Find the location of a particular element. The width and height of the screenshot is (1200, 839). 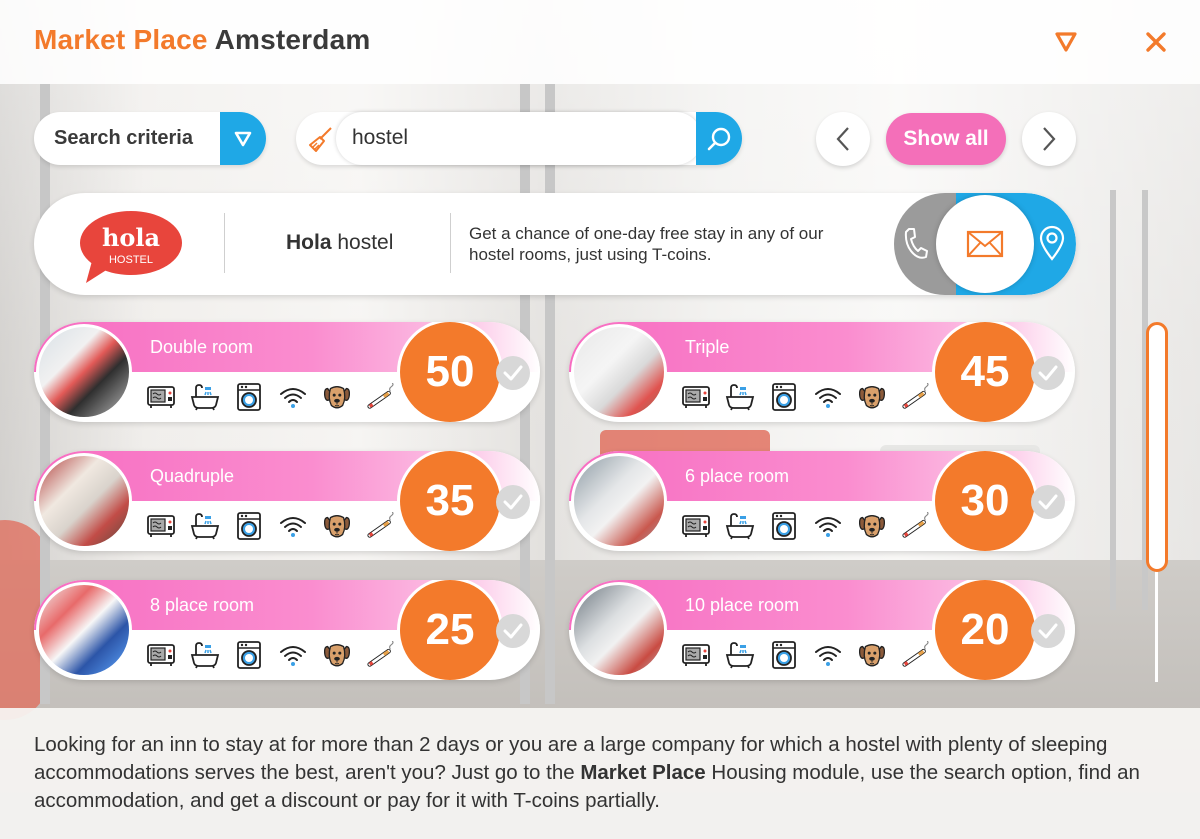

location-pin-icon is located at coordinates (1052, 243).